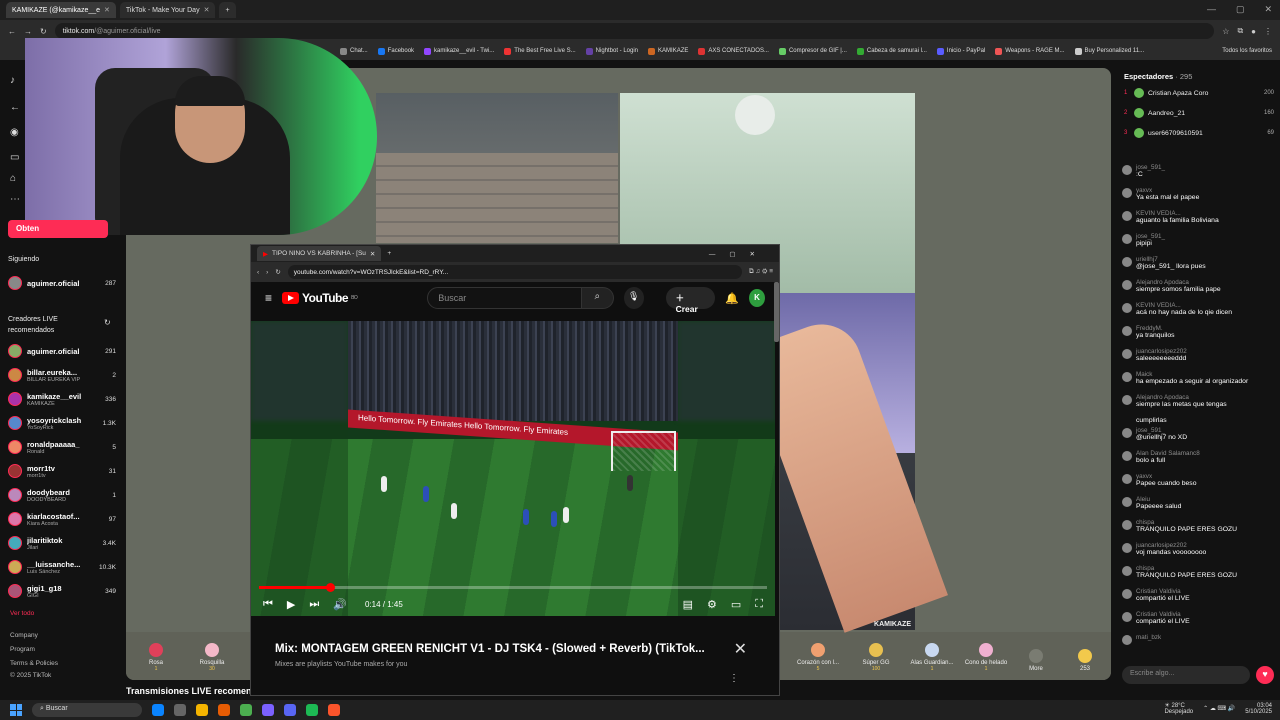 The image size is (1280, 720). I want to click on next-icon: ⏭, so click(314, 604).